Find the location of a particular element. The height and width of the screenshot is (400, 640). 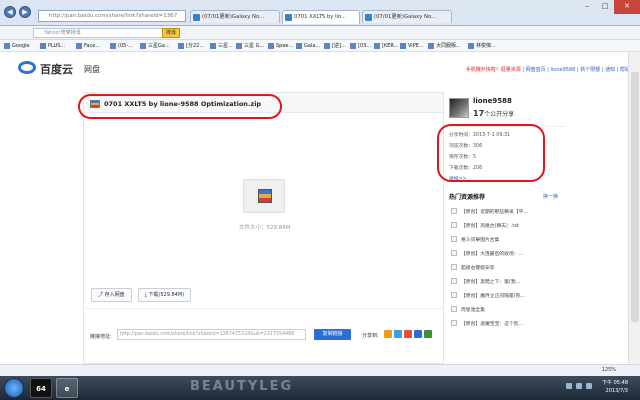

share-kaixin-icon is located at coordinates (418, 334).